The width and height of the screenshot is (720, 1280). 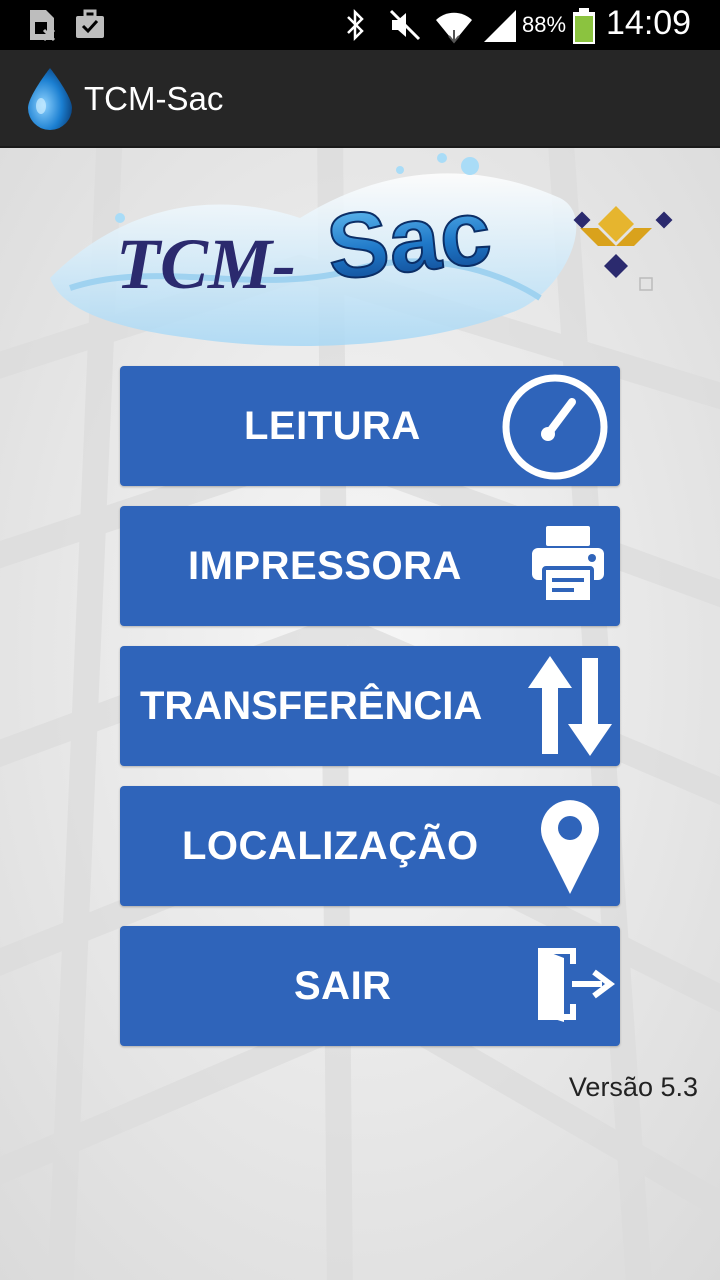 I want to click on wifi-icon, so click(x=454, y=28).